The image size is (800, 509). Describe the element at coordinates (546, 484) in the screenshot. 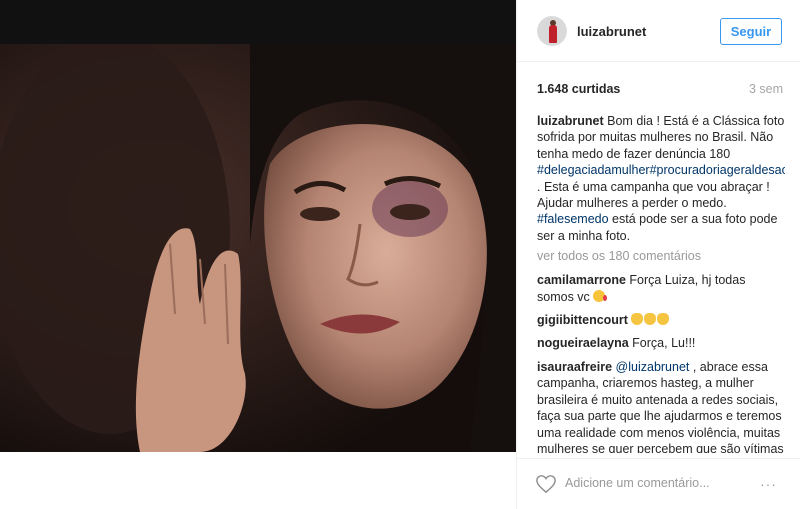

I see `heart-icon` at that location.